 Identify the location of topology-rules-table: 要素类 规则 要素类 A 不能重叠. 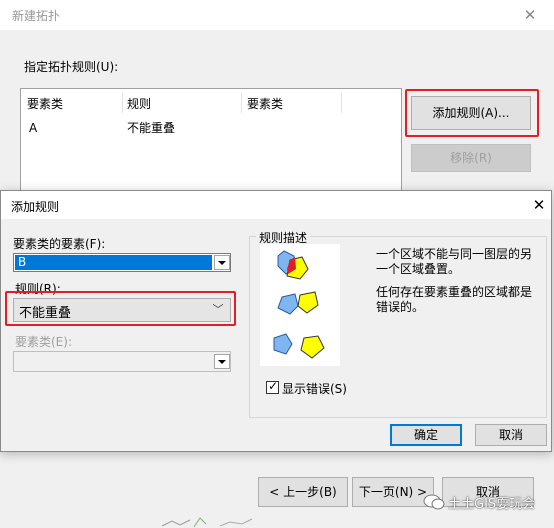
(211, 143).